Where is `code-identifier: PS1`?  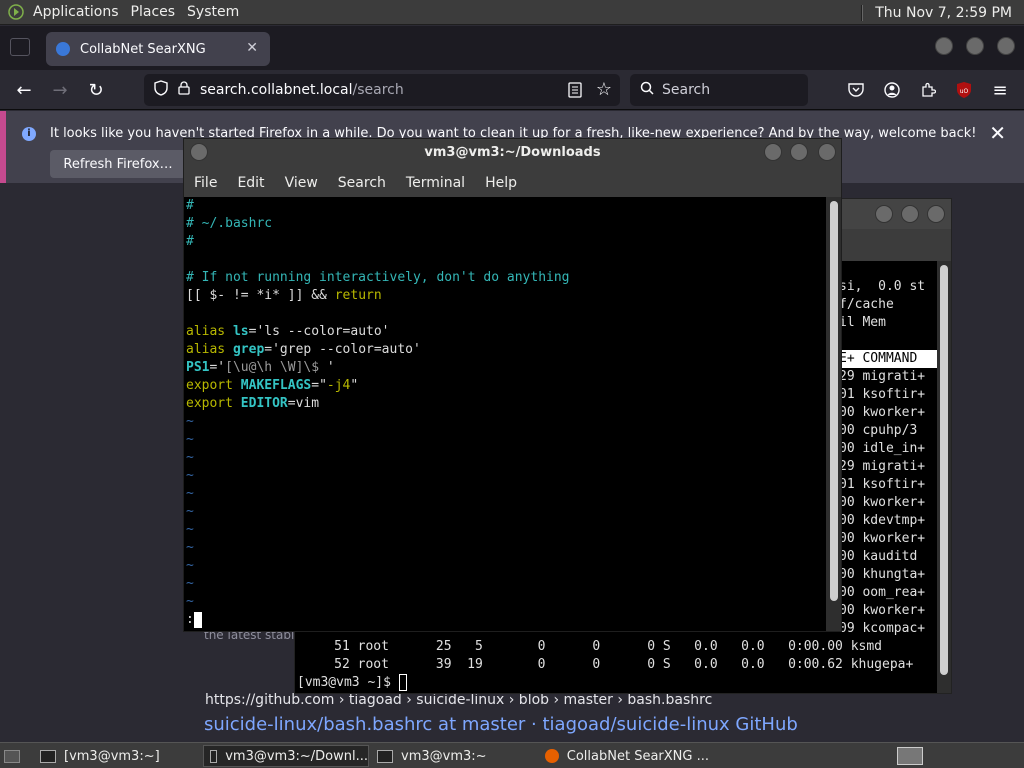 code-identifier: PS1 is located at coordinates (198, 367).